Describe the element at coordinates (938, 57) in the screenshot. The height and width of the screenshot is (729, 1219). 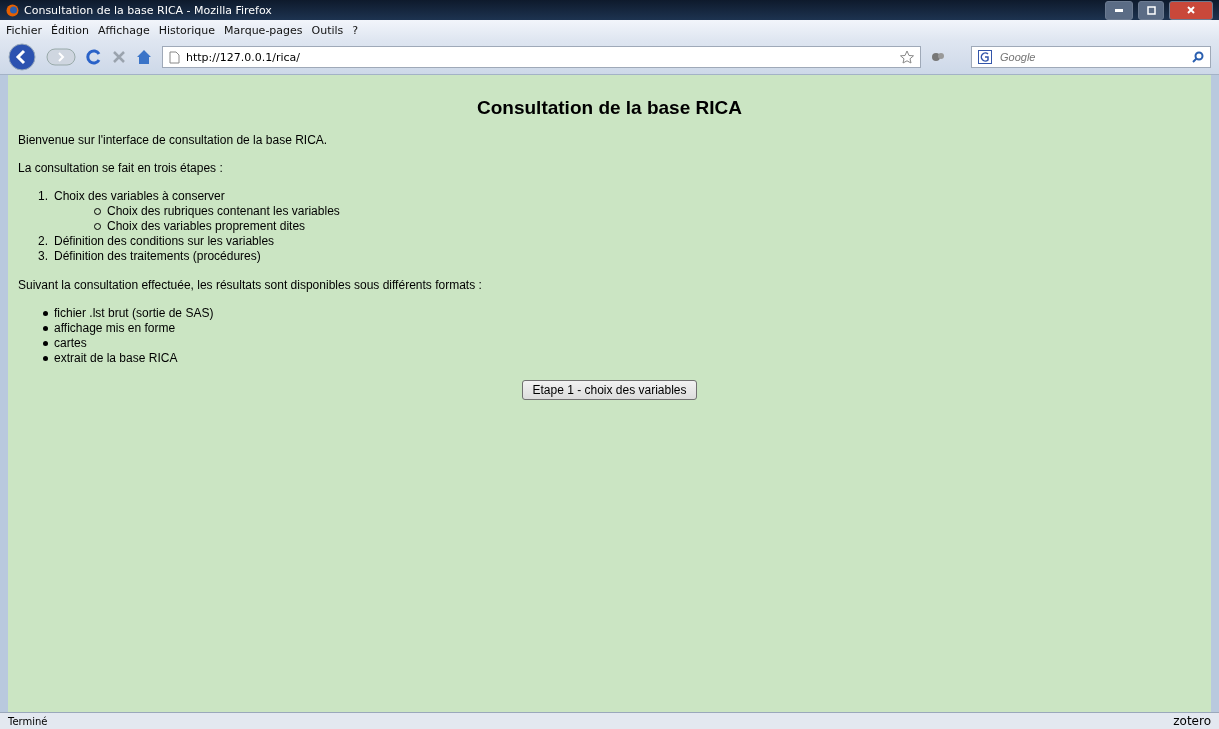
I see `addon-icon` at that location.